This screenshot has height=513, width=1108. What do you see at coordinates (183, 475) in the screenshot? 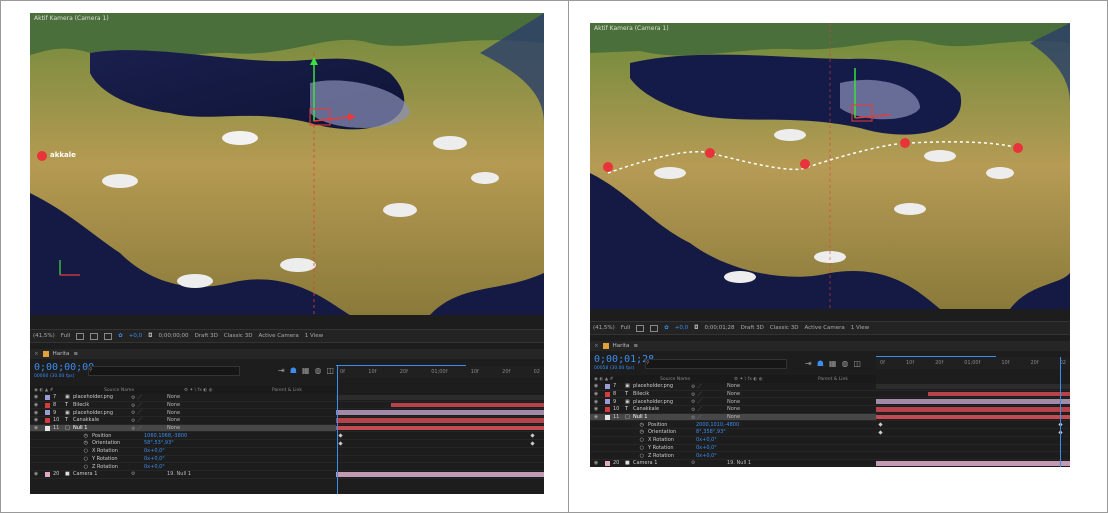
I see `layer-row: ◉ 20 ■ Camera 1 ⚙ 19. Null 1` at bounding box center [183, 475].